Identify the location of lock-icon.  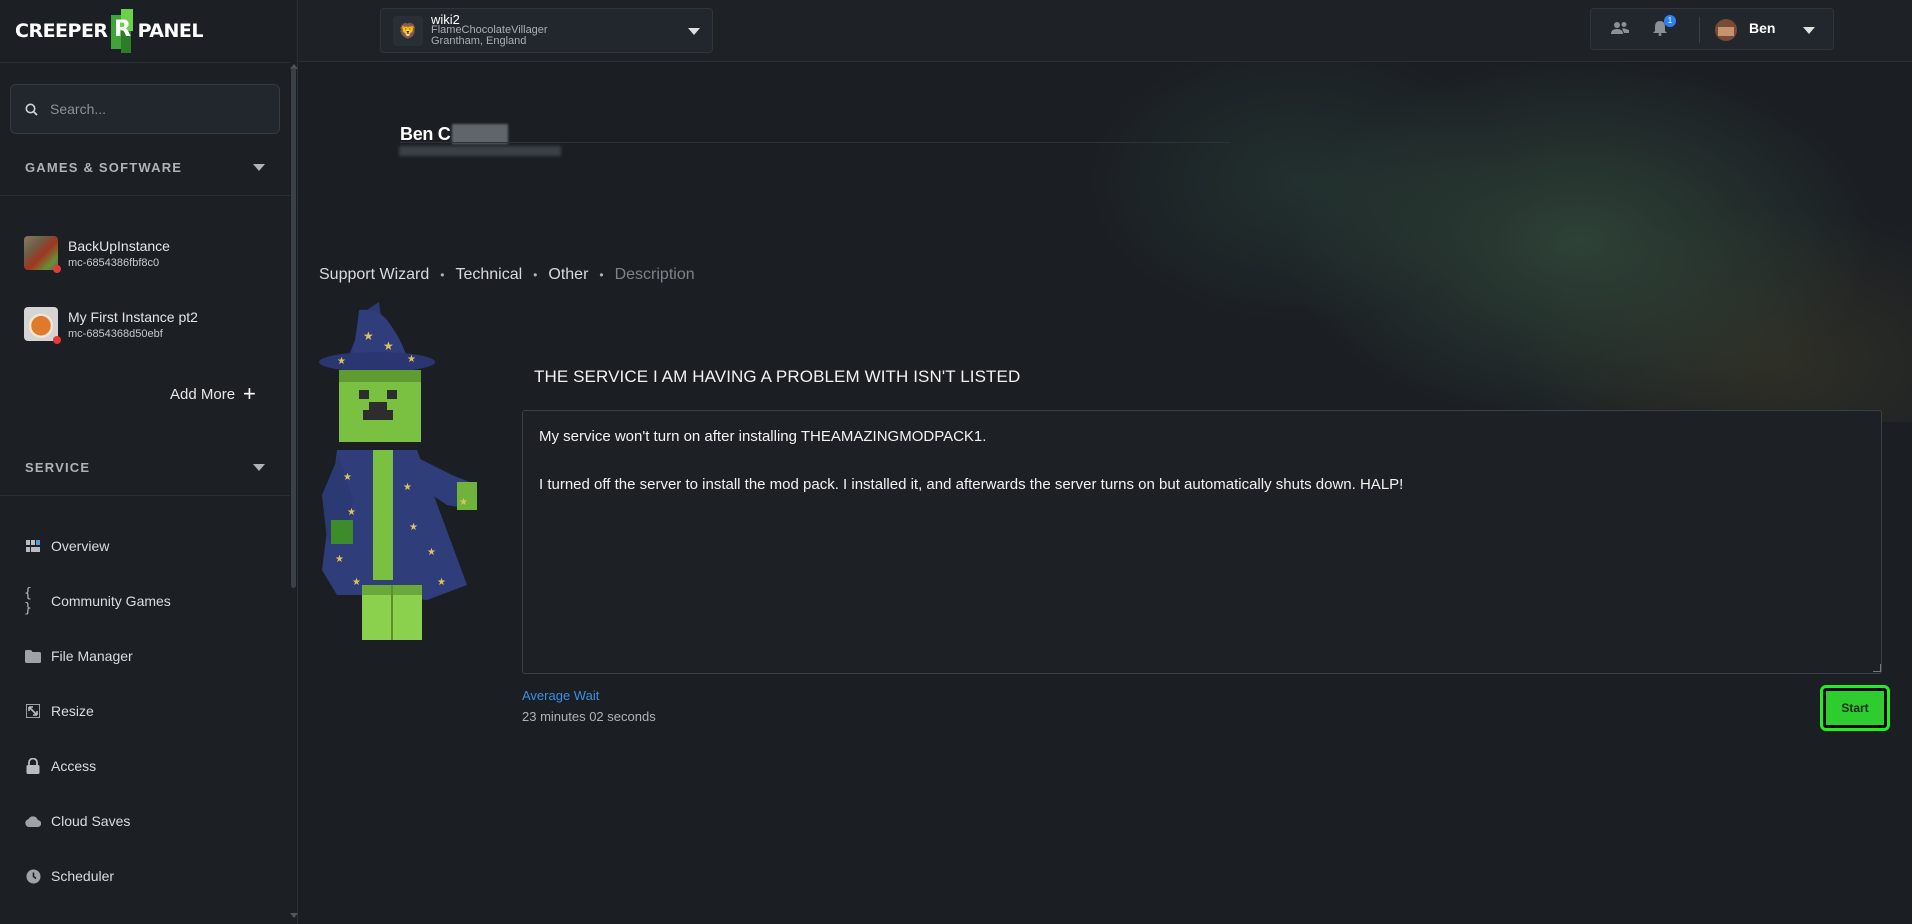
(33, 766).